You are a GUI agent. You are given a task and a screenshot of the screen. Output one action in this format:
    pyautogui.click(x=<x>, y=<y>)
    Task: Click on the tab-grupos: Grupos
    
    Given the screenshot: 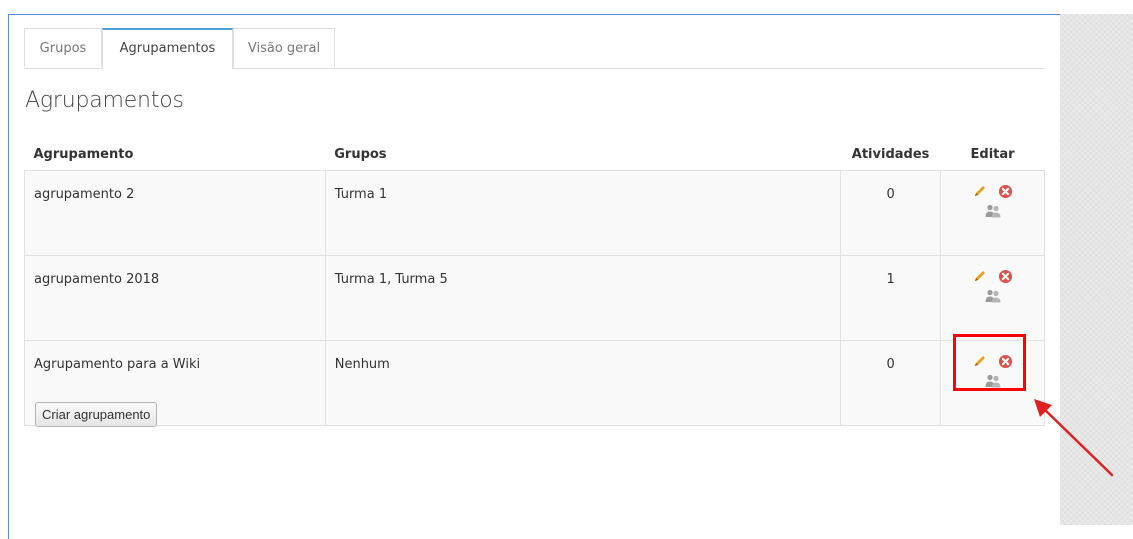 What is the action you would take?
    pyautogui.click(x=63, y=47)
    